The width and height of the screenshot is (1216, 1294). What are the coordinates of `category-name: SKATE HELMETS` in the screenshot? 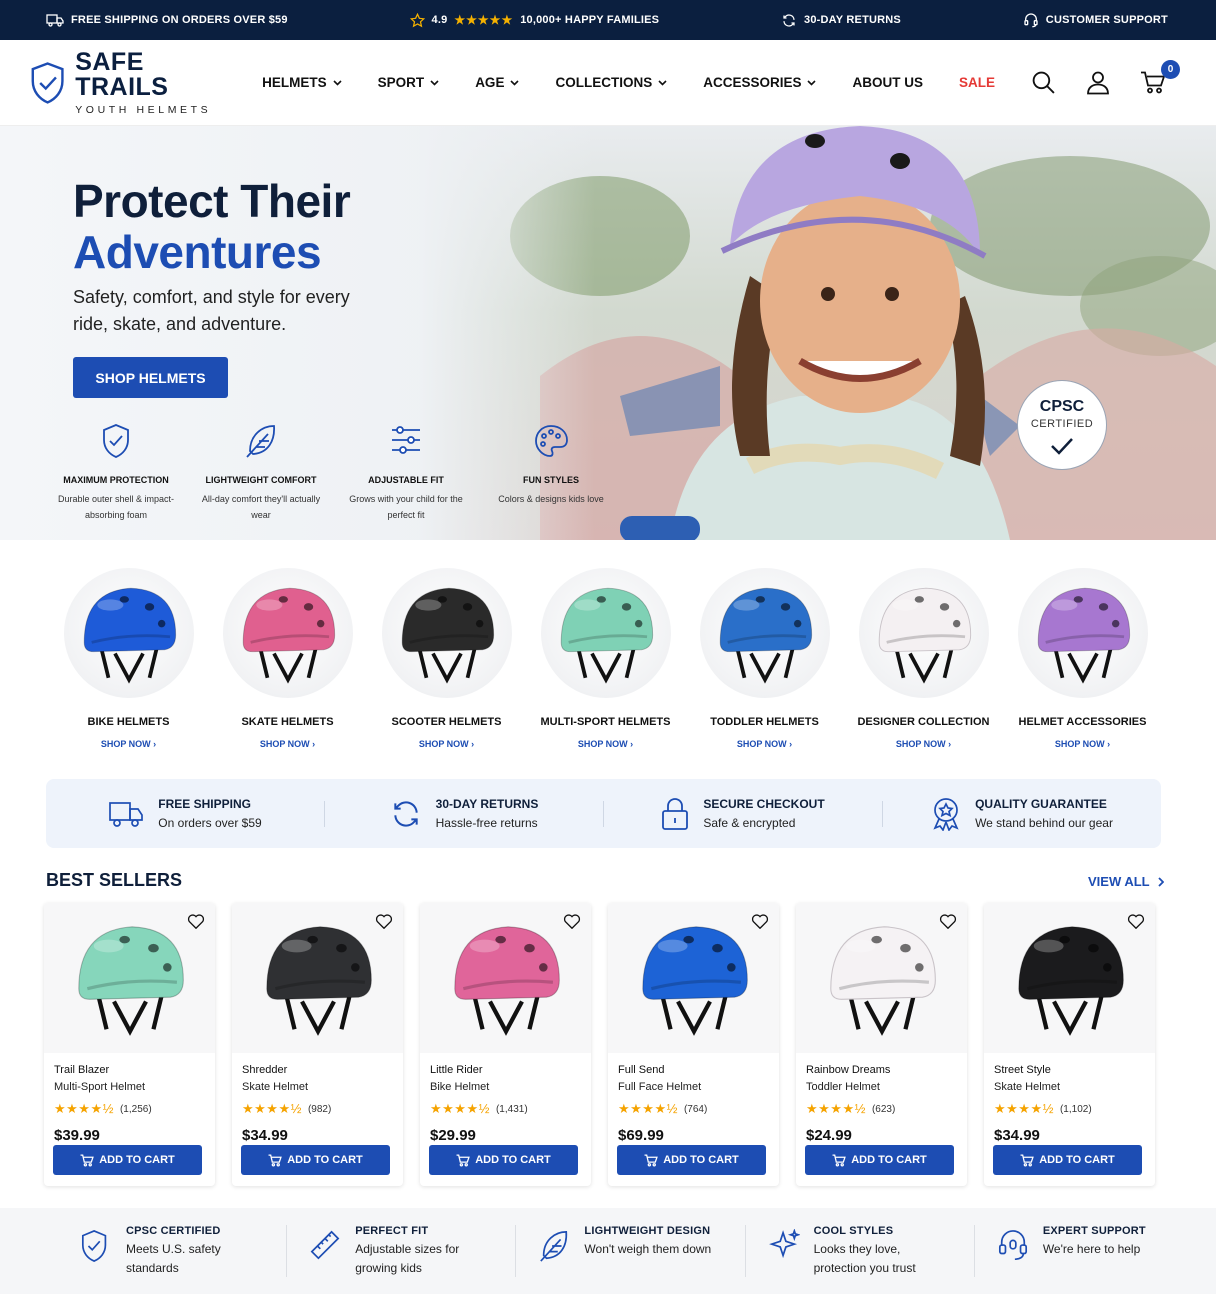 It's located at (287, 722).